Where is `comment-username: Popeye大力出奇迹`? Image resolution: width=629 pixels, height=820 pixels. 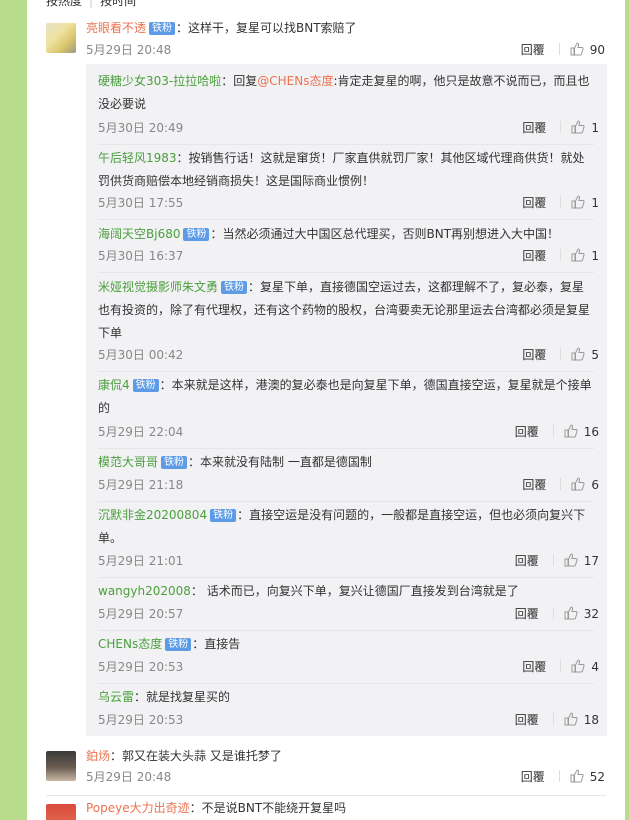 comment-username: Popeye大力出奇迹 is located at coordinates (138, 808).